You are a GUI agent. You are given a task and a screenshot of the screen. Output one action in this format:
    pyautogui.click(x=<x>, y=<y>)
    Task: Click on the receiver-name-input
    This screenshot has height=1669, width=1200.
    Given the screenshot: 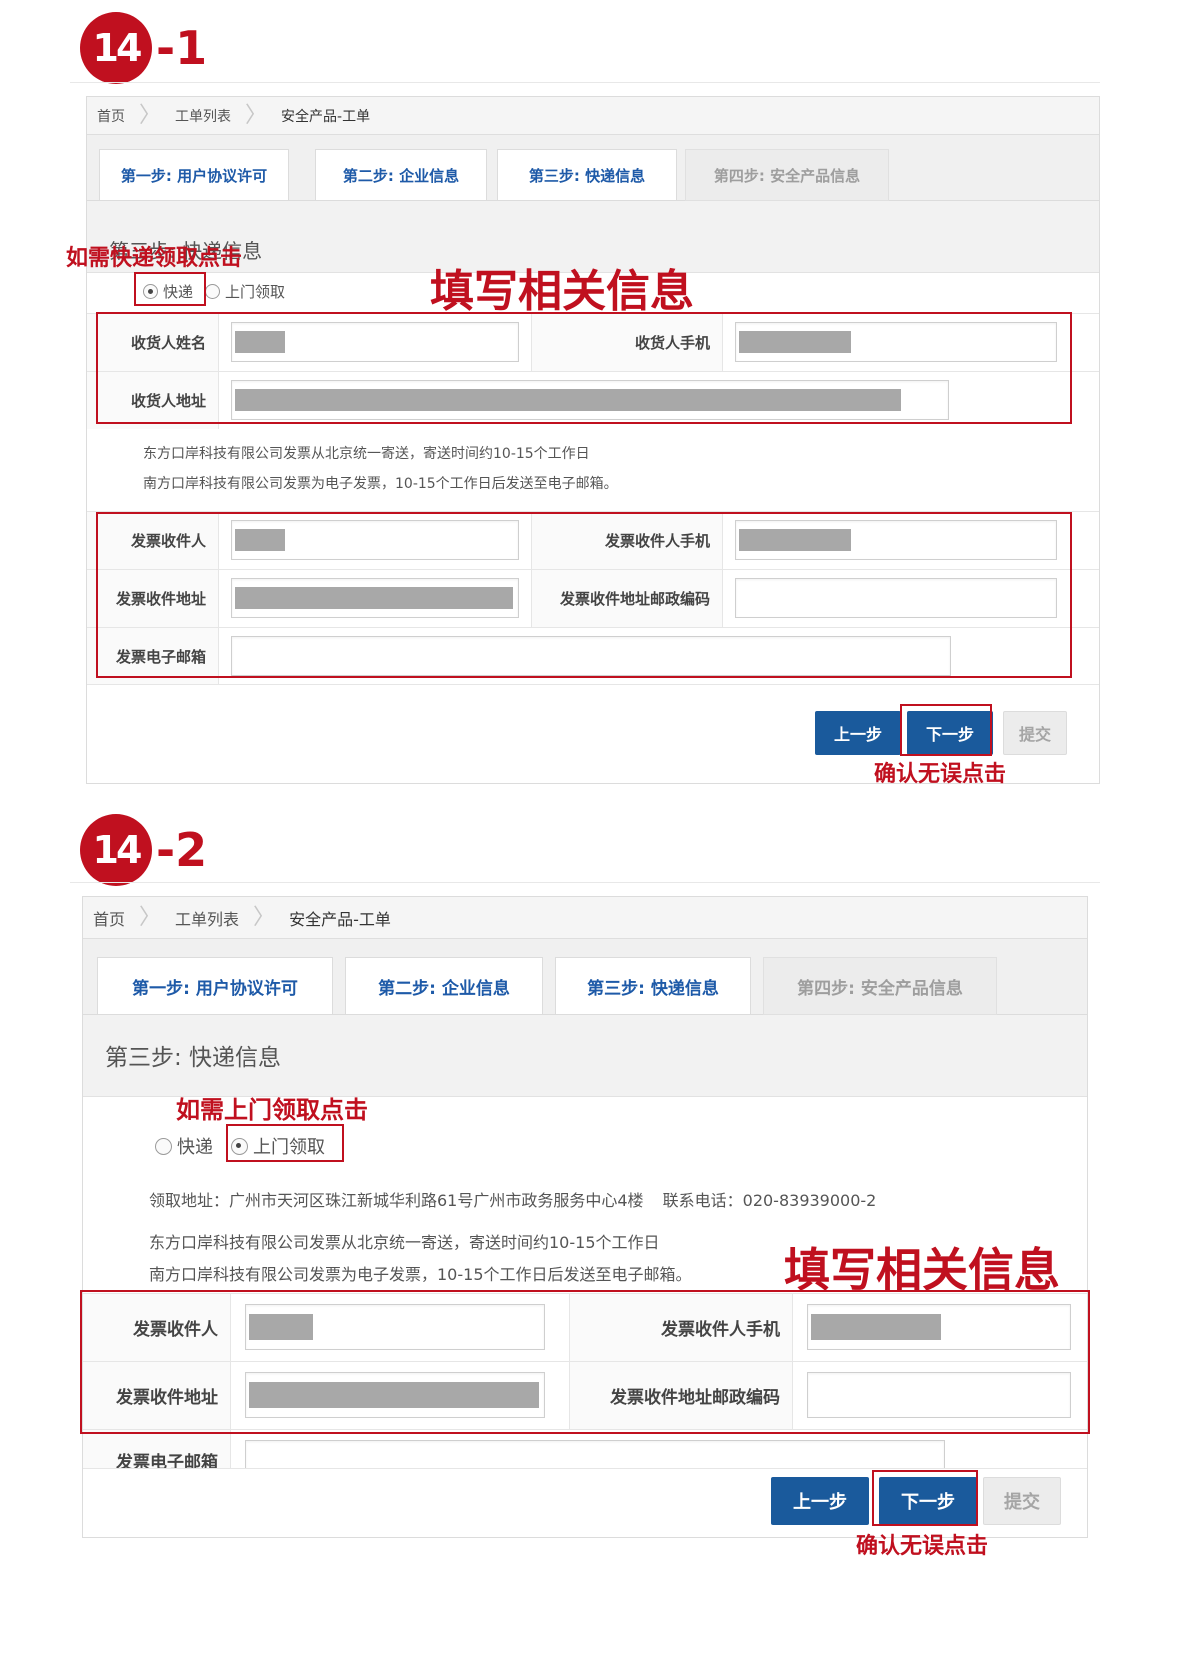 What is the action you would take?
    pyautogui.click(x=375, y=342)
    